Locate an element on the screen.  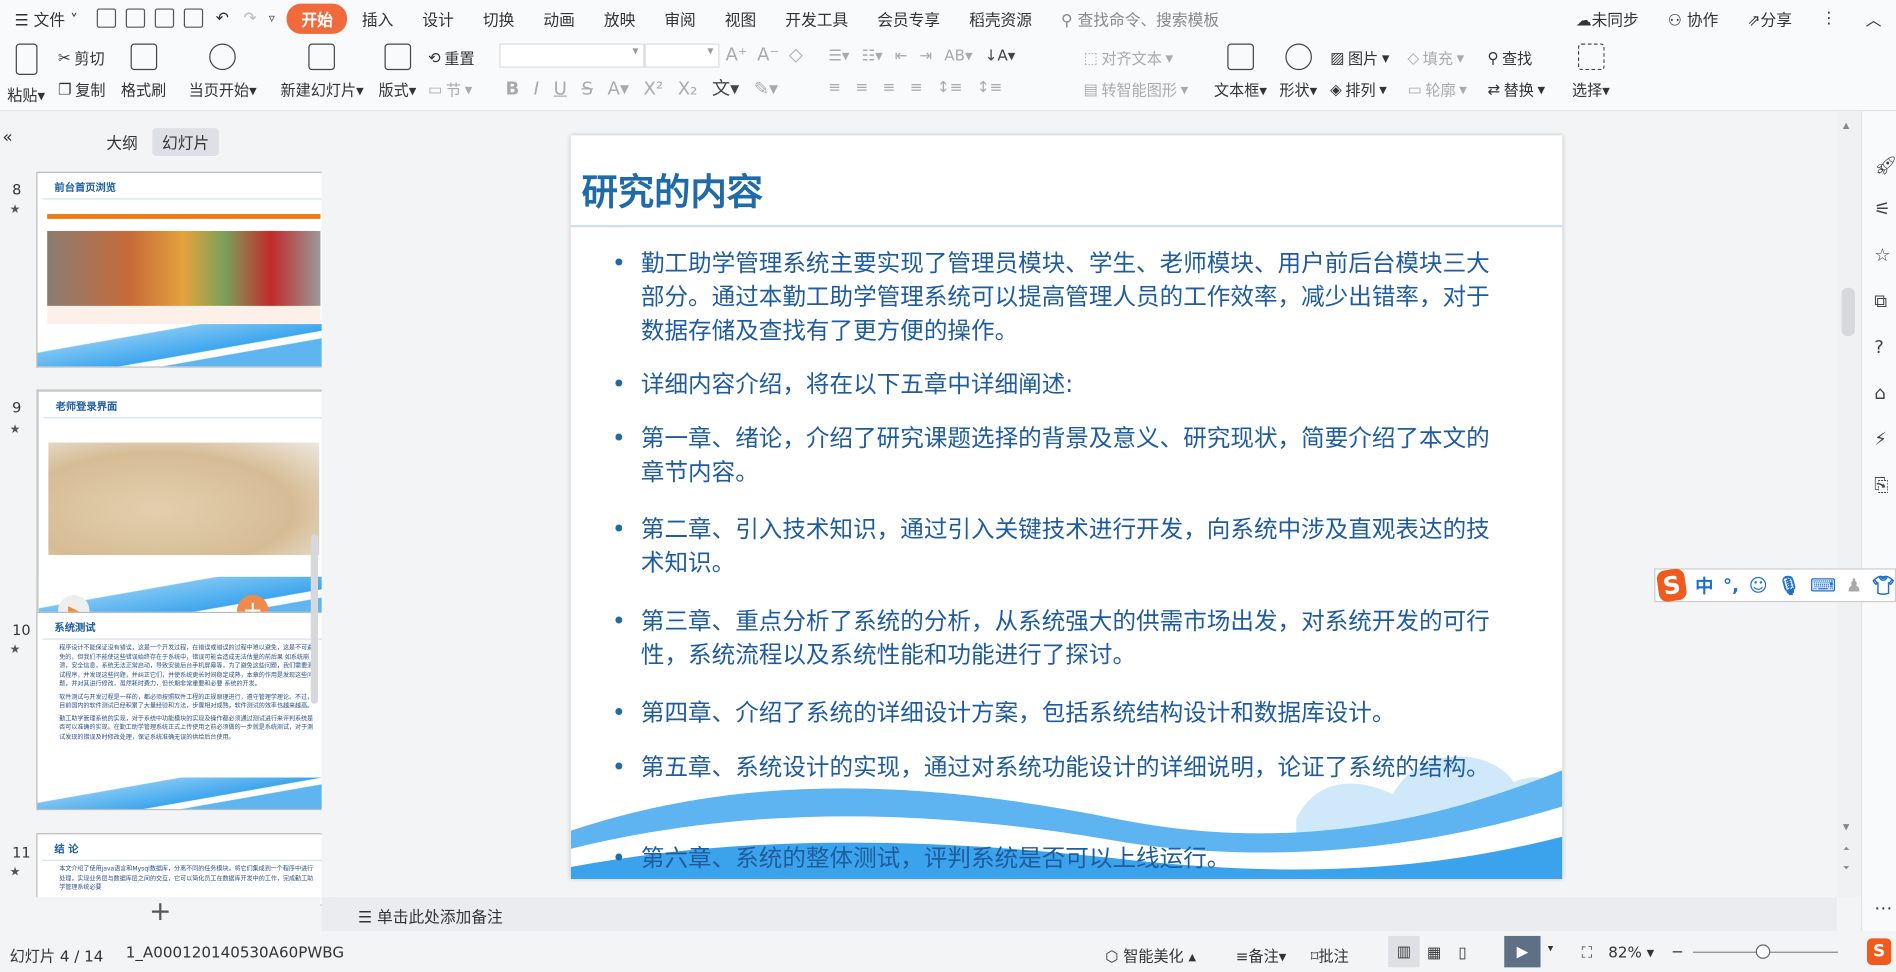
fit-window-icon: ⛶ is located at coordinates (1587, 952).